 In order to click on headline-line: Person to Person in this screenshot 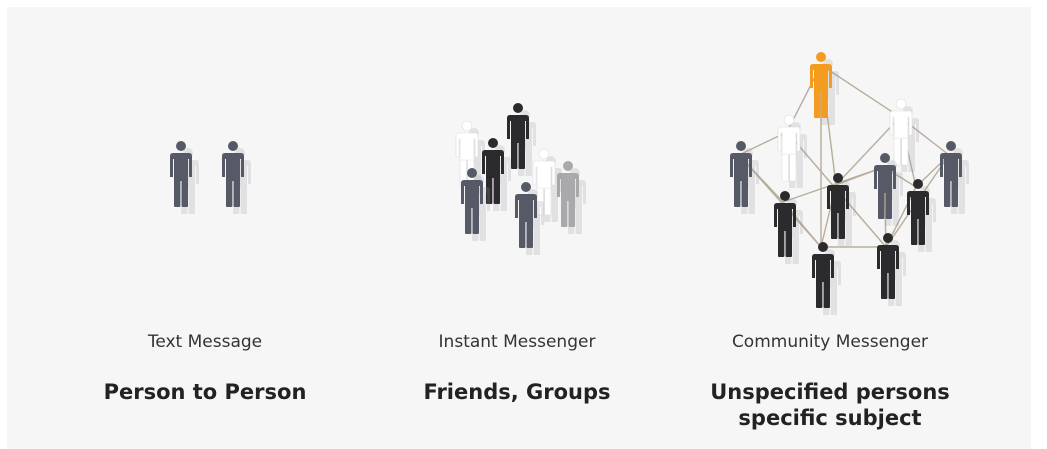, I will do `click(205, 392)`.